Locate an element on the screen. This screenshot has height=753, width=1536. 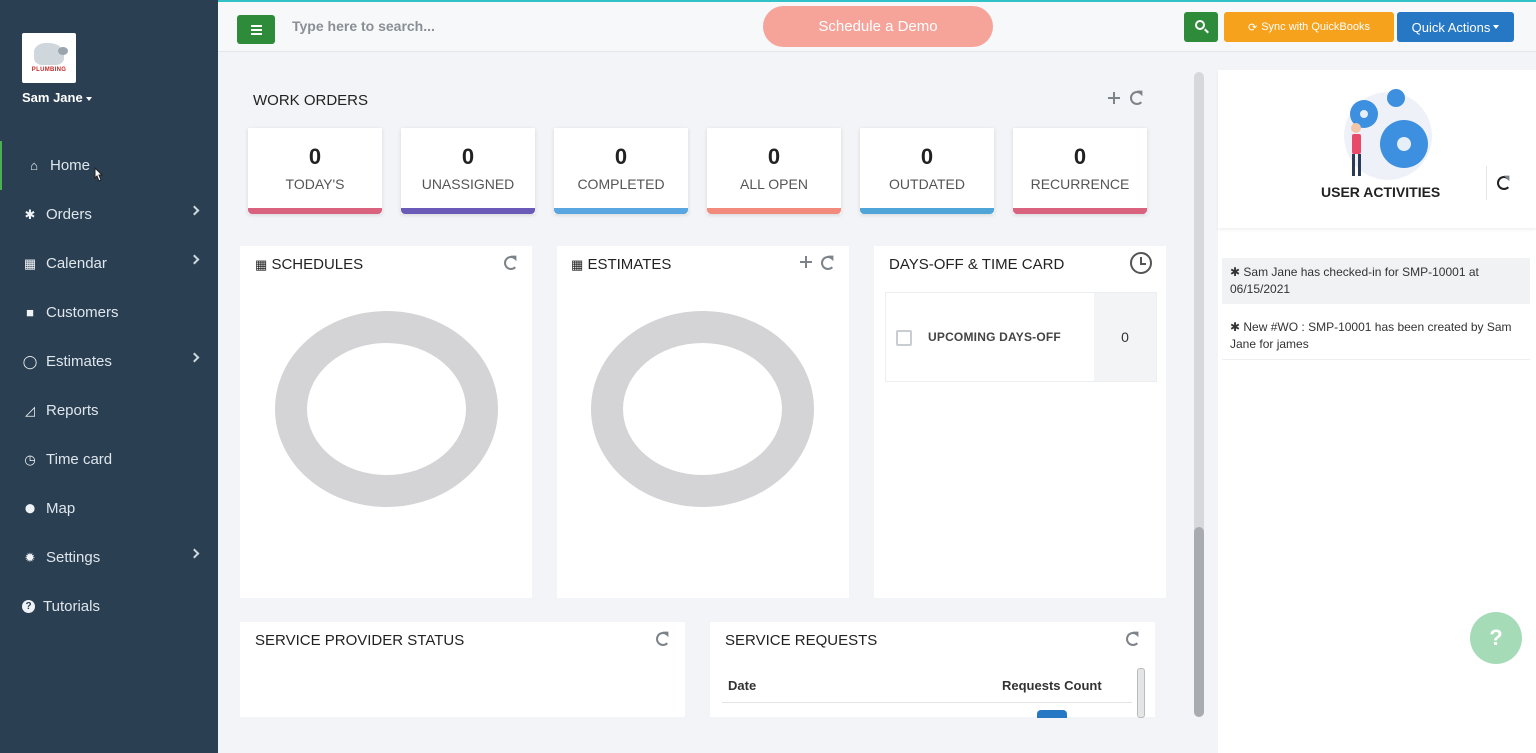
upcoming-days-off-label: UPCOMING DAYS-OFF is located at coordinates (994, 337).